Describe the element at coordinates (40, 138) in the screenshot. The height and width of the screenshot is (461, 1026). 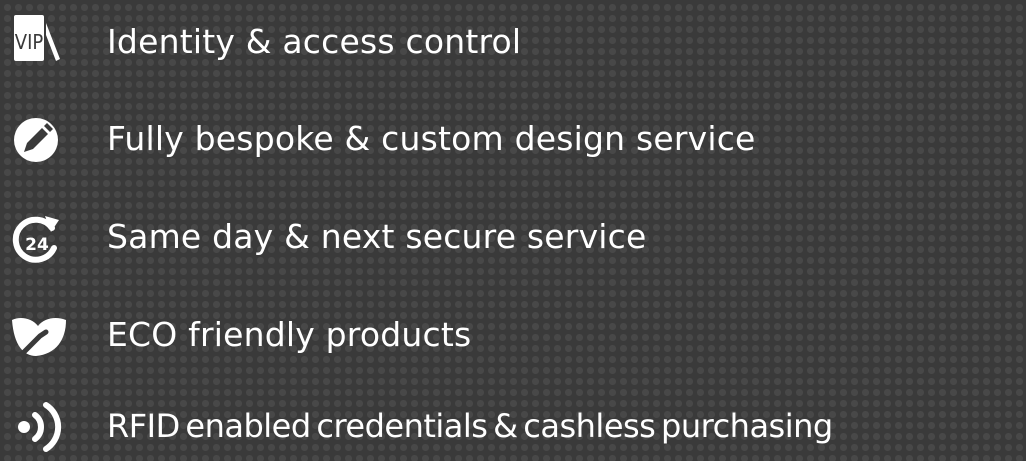
I see `pencil-icon` at that location.